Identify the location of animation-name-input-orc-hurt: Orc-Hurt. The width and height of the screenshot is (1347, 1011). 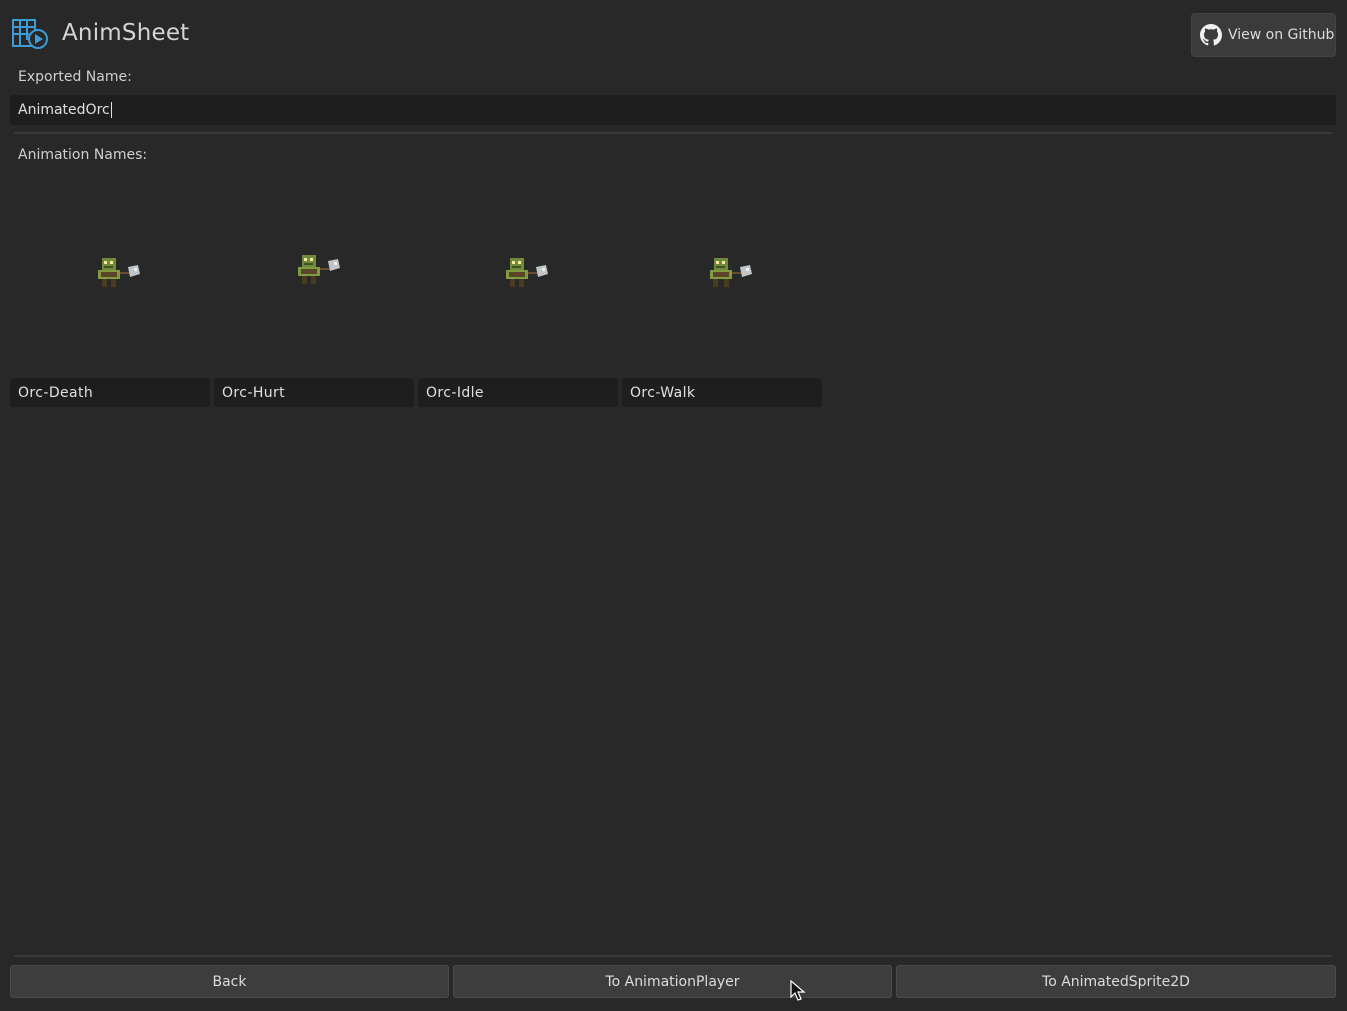
(314, 392).